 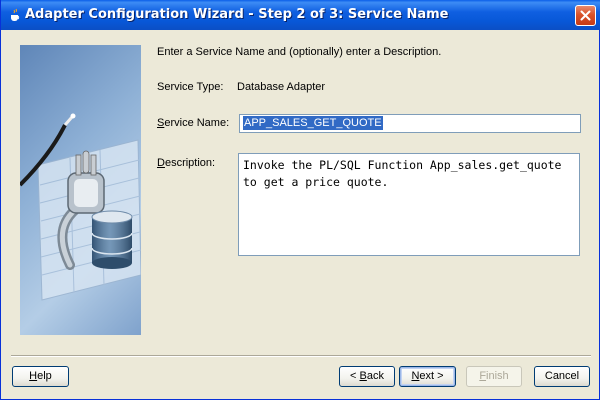 I want to click on service-name-value: APP_SALES_GET_QUOTE, so click(x=313, y=123).